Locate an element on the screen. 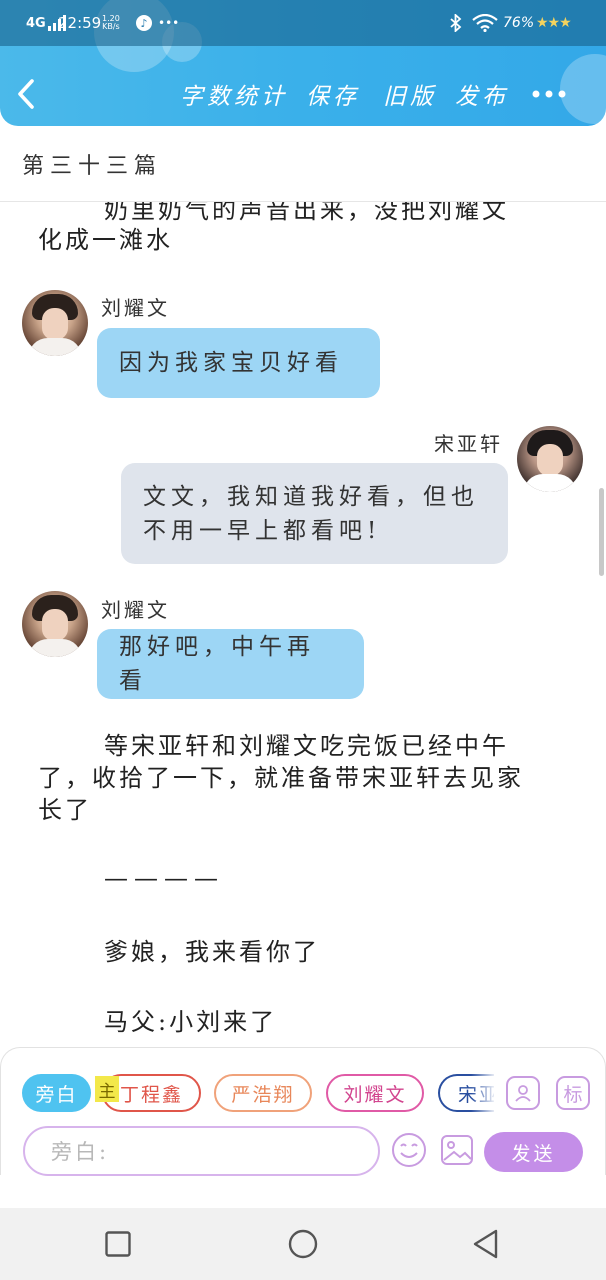 The width and height of the screenshot is (606, 1280). status-bar: 4G 22:59 1.20 KB/s ♪ ••• 76% ★★★ is located at coordinates (303, 23).